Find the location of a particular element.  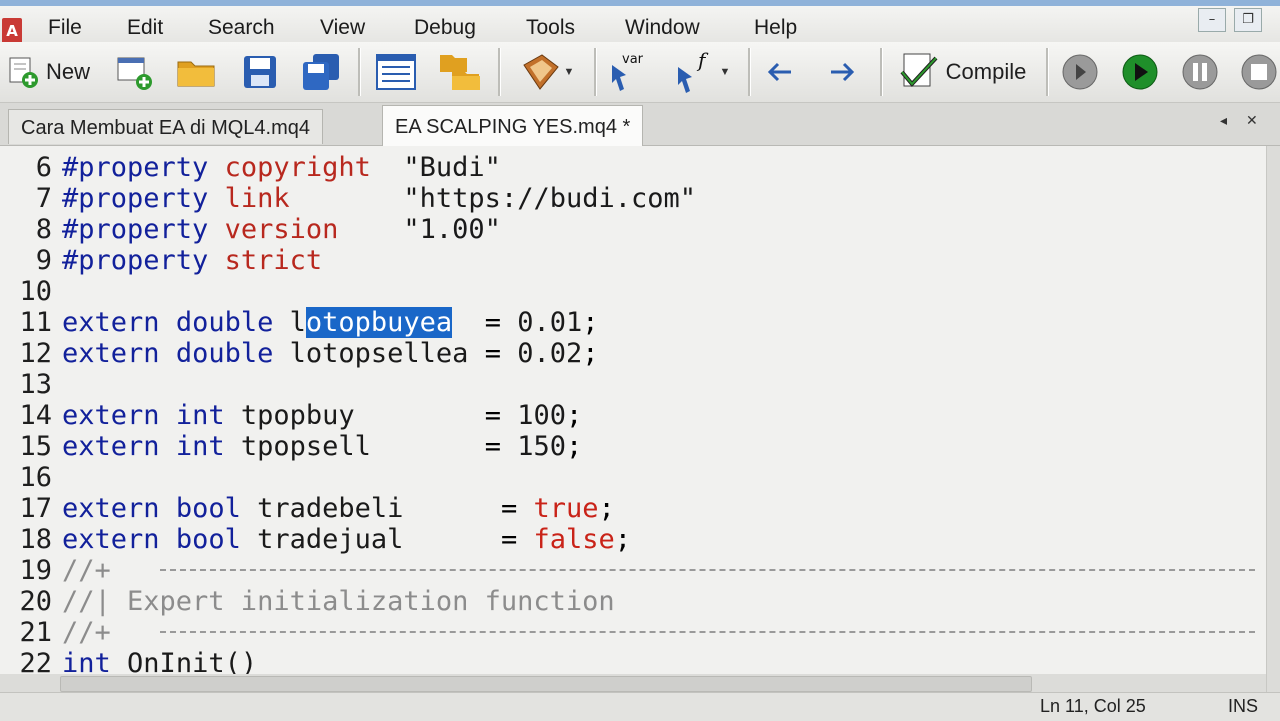

code-line: 17 extern bool tradebeli = true; is located at coordinates (633, 508).